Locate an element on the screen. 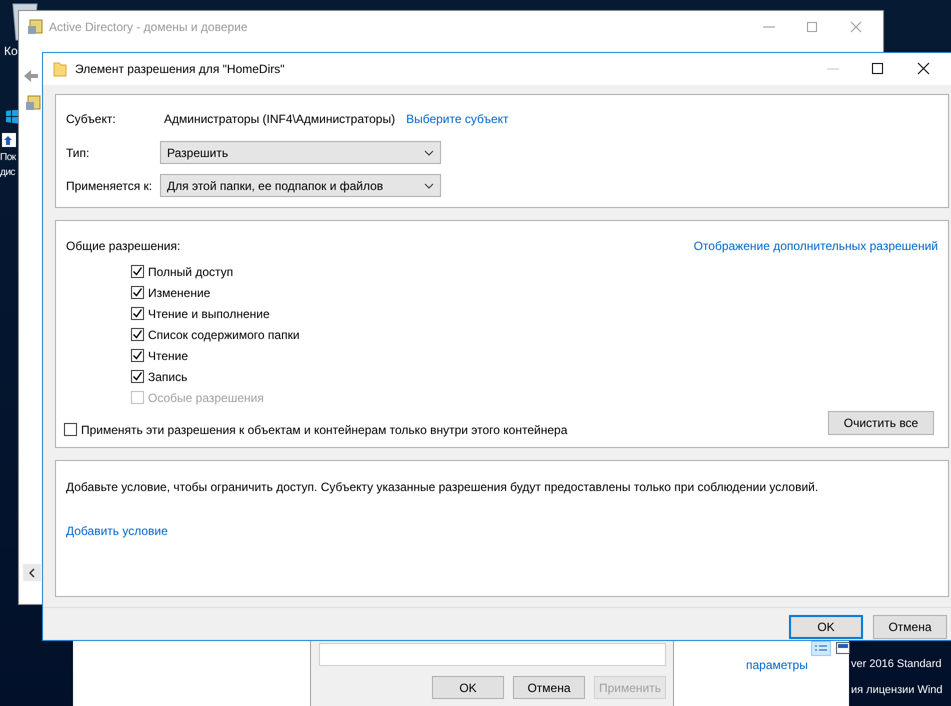  chevron-left-icon is located at coordinates (32, 573).